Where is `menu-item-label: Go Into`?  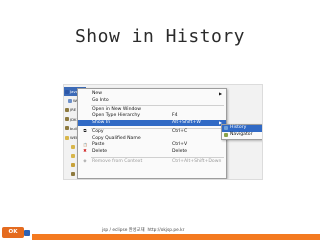 menu-item-label: Go Into is located at coordinates (100, 100).